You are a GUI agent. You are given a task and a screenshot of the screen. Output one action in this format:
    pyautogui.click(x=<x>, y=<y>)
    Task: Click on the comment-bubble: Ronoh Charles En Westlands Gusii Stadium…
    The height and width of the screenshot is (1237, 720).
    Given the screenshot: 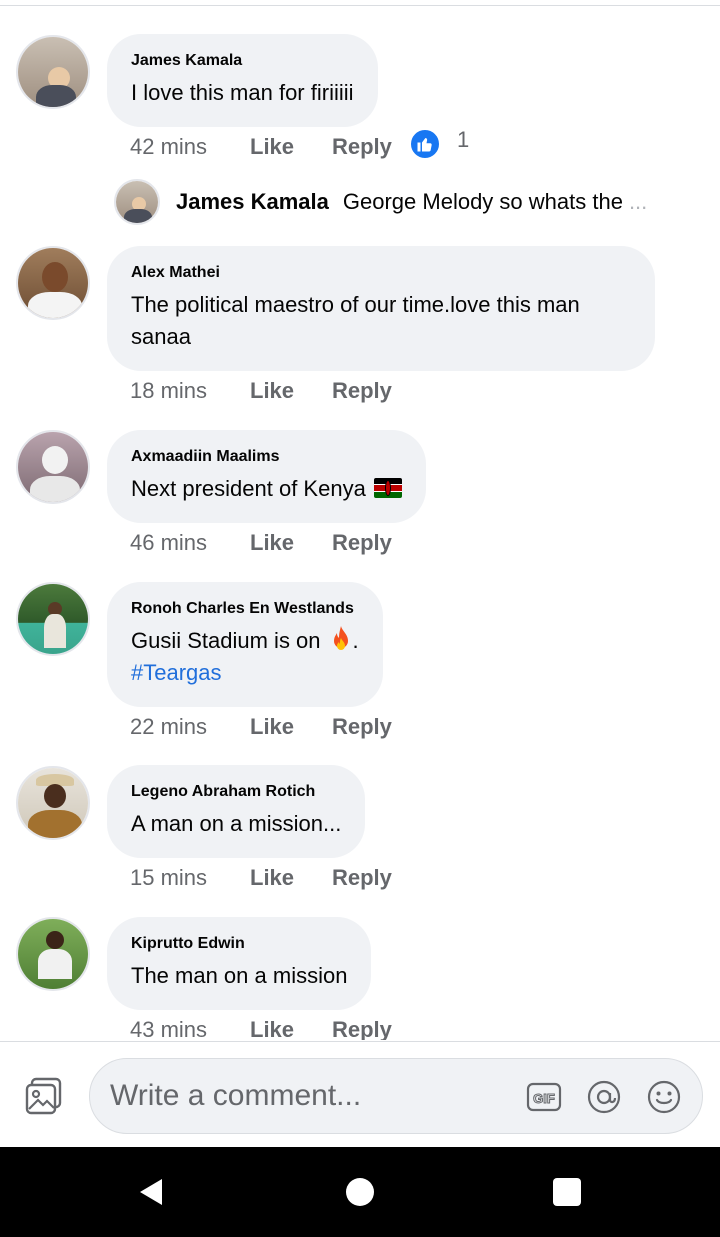 What is the action you would take?
    pyautogui.click(x=245, y=644)
    